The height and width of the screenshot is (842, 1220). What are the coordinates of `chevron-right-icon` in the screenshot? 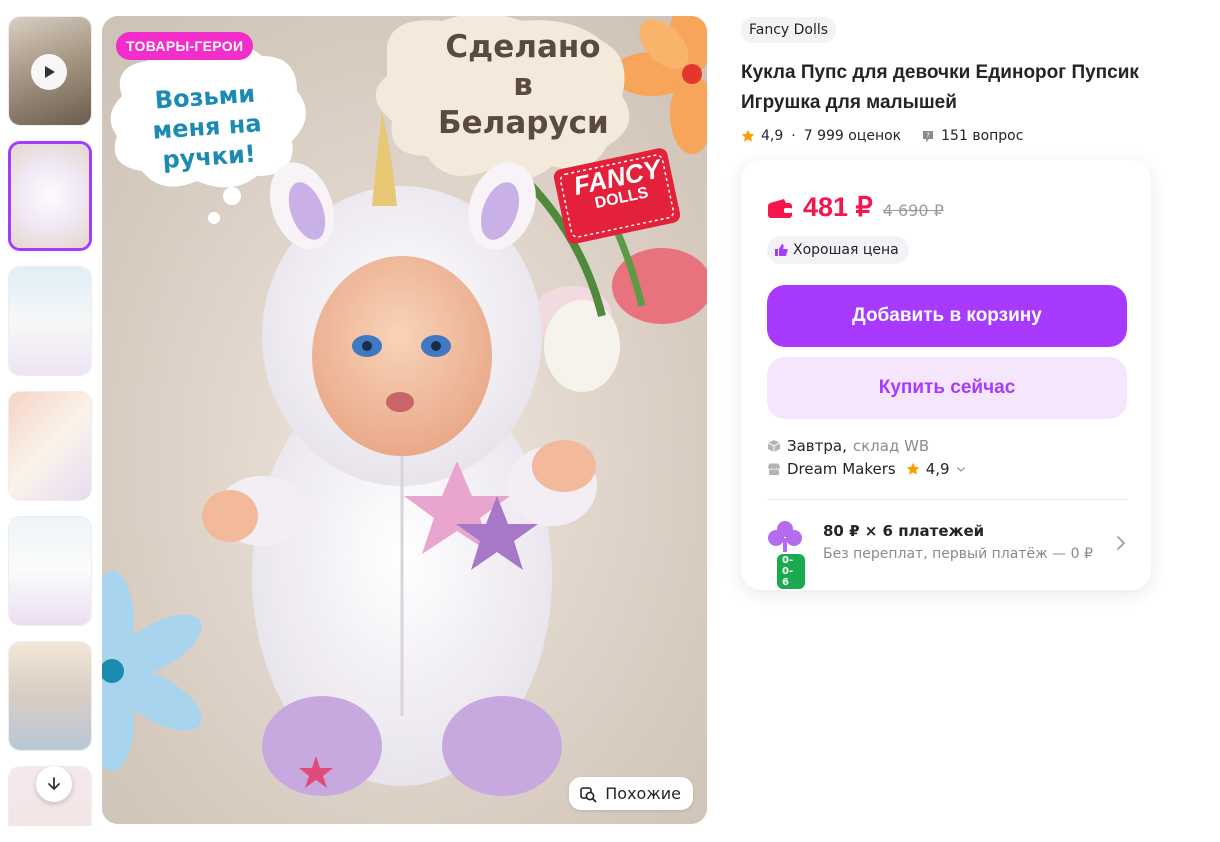 It's located at (1121, 543).